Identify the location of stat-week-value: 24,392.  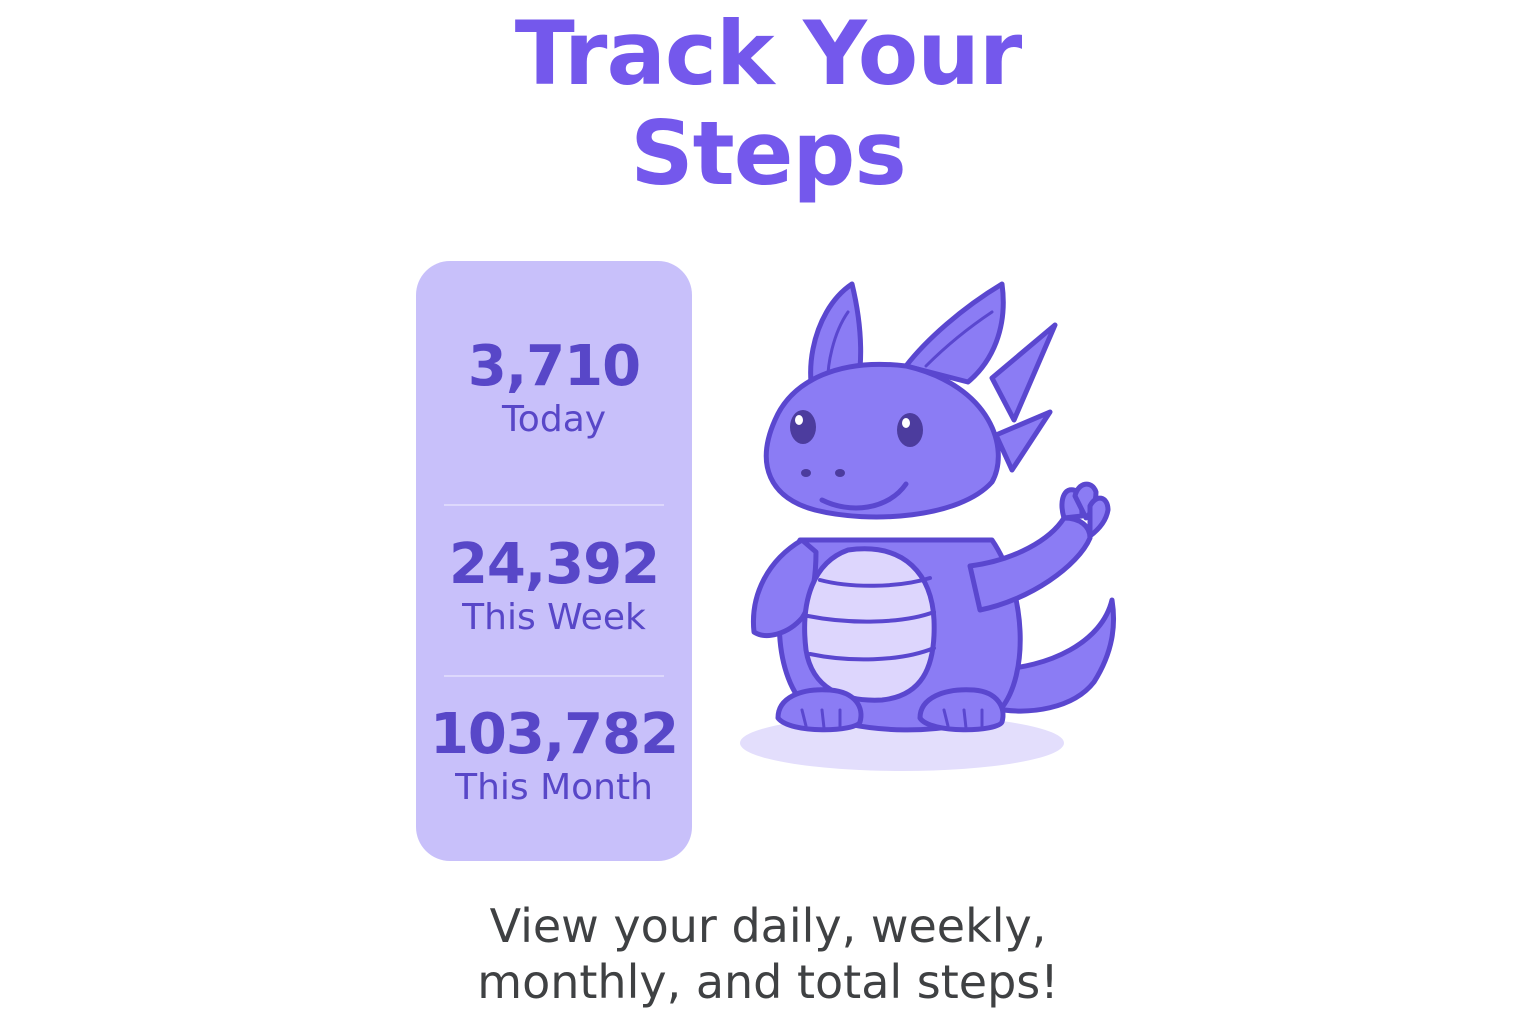
(554, 564).